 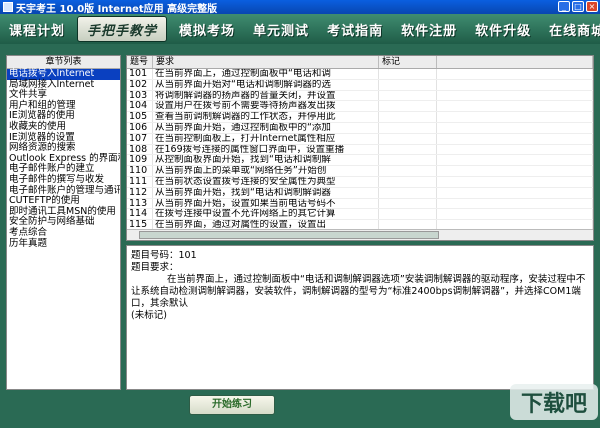 I want to click on column-header-requirement: 要求, so click(x=266, y=62).